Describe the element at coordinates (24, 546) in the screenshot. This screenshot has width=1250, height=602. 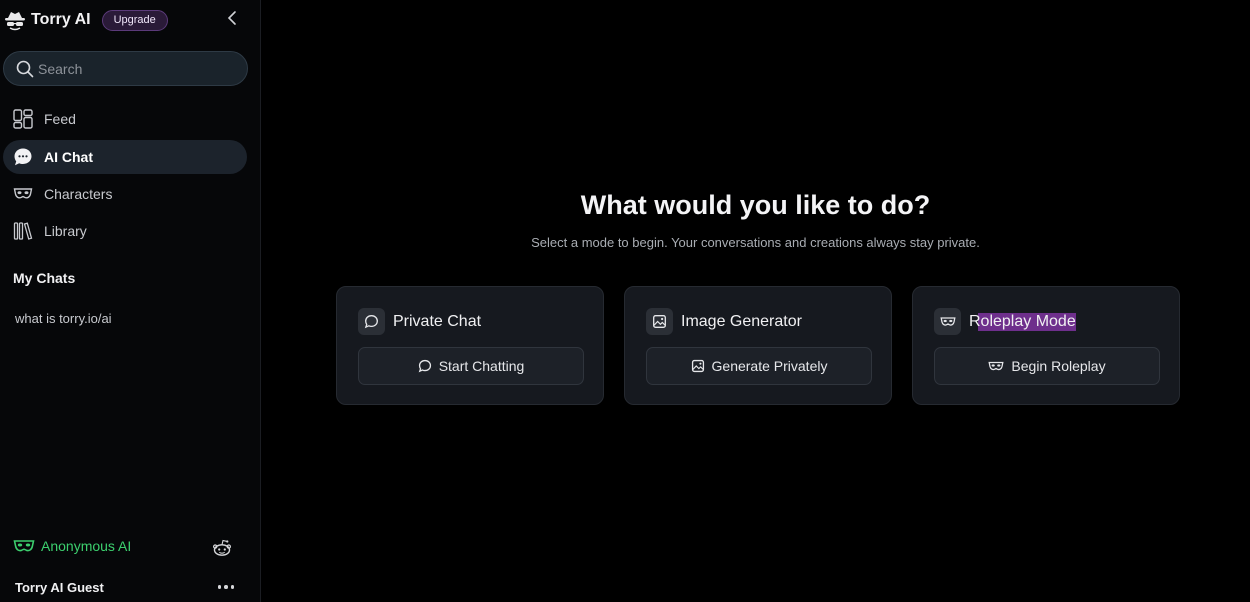
I see `green-mask-icon` at that location.